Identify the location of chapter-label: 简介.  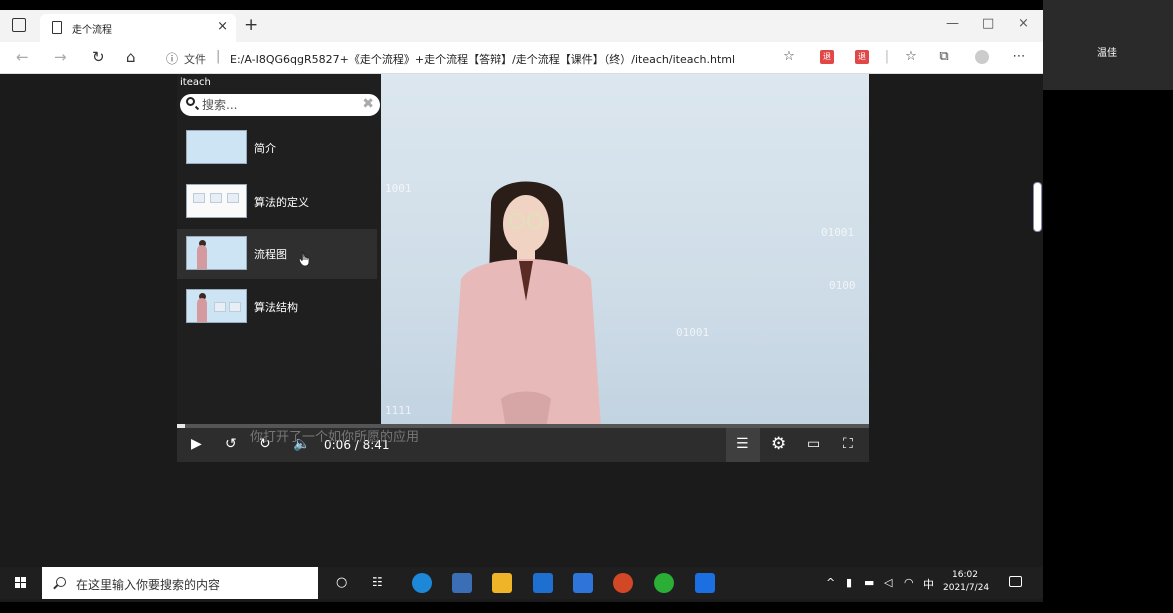
(265, 148).